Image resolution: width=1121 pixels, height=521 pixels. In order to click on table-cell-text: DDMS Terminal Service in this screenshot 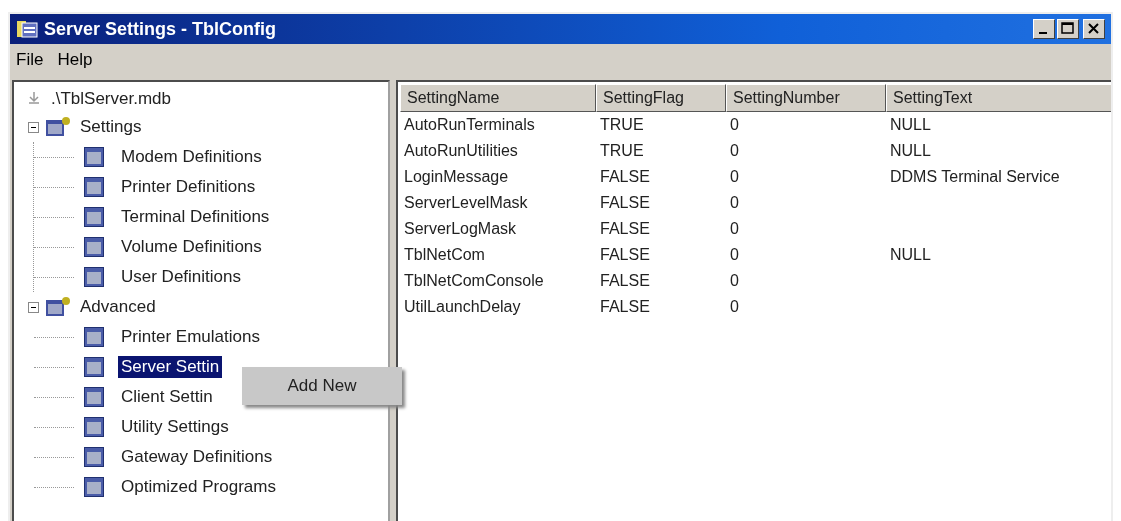, I will do `click(975, 177)`.